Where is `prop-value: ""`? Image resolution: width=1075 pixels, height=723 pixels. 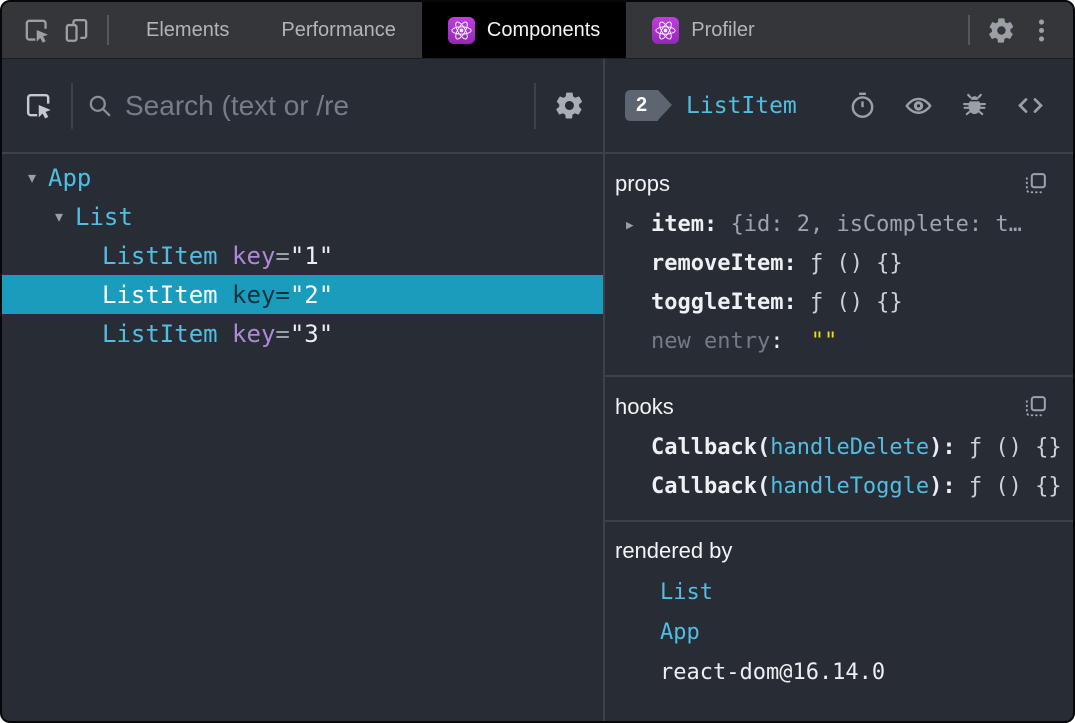 prop-value: "" is located at coordinates (824, 341).